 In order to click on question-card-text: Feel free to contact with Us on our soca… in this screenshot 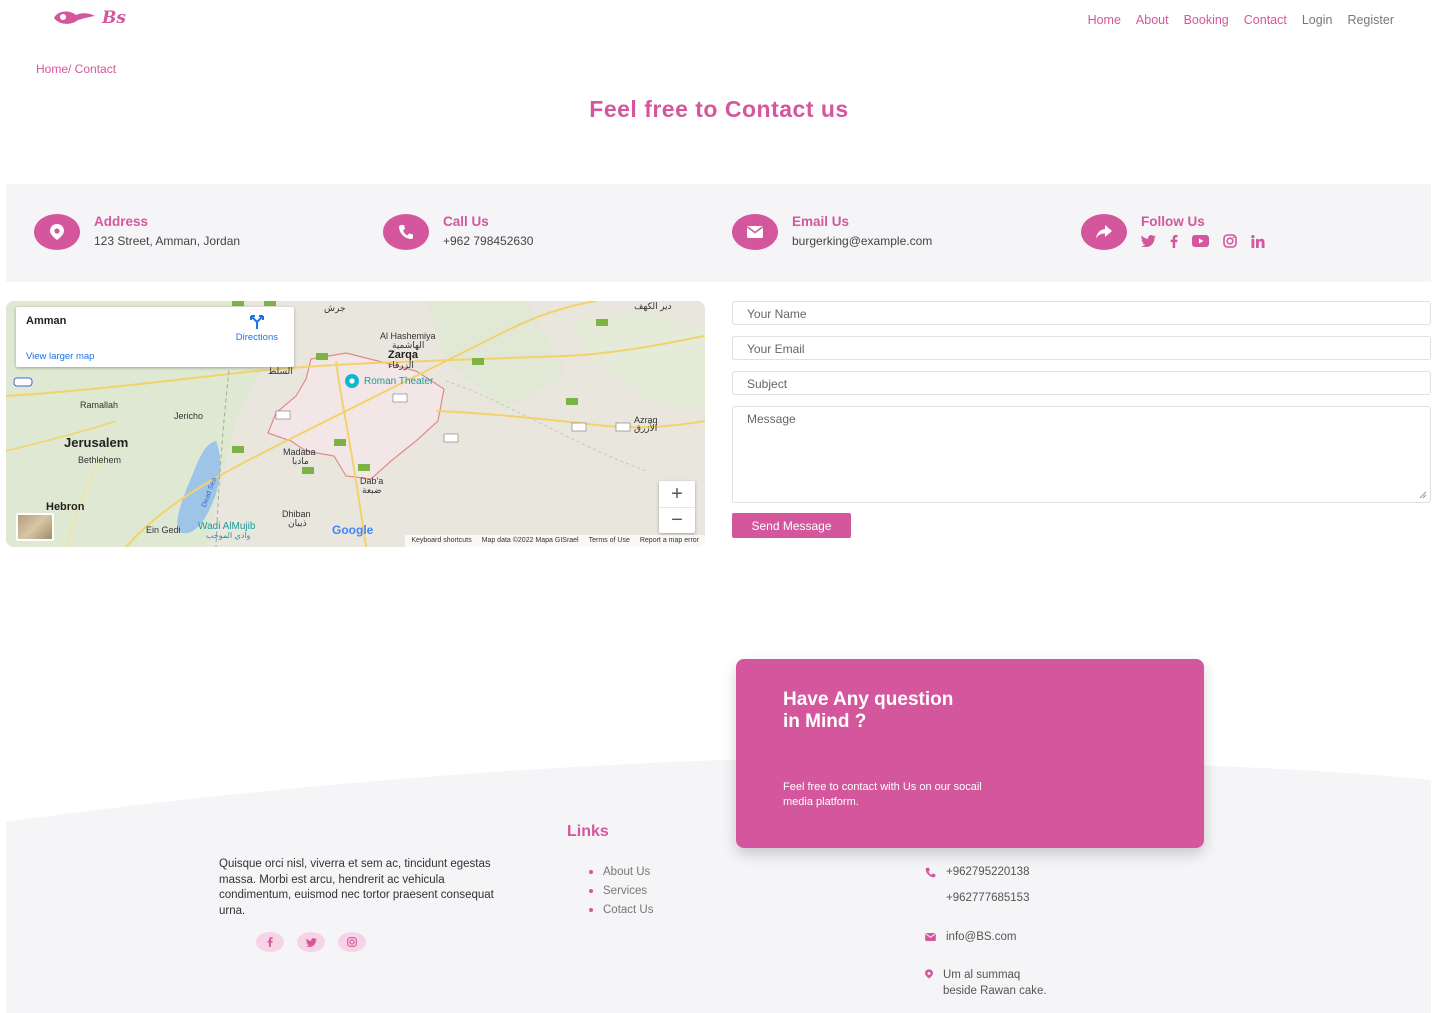, I will do `click(882, 794)`.